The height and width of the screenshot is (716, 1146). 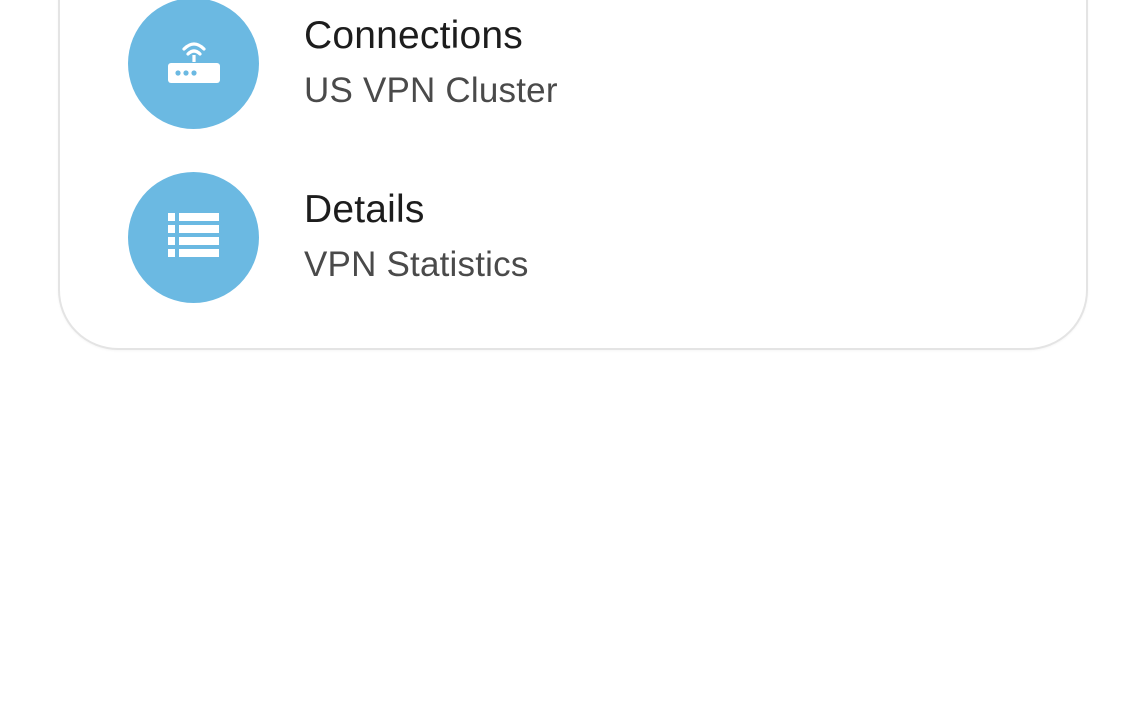 I want to click on menu-item-title: Details, so click(x=364, y=209).